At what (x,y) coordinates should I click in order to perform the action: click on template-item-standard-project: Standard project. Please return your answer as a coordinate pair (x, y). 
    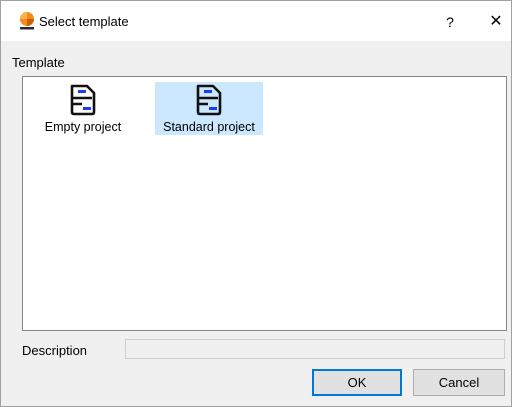
    Looking at the image, I should click on (209, 108).